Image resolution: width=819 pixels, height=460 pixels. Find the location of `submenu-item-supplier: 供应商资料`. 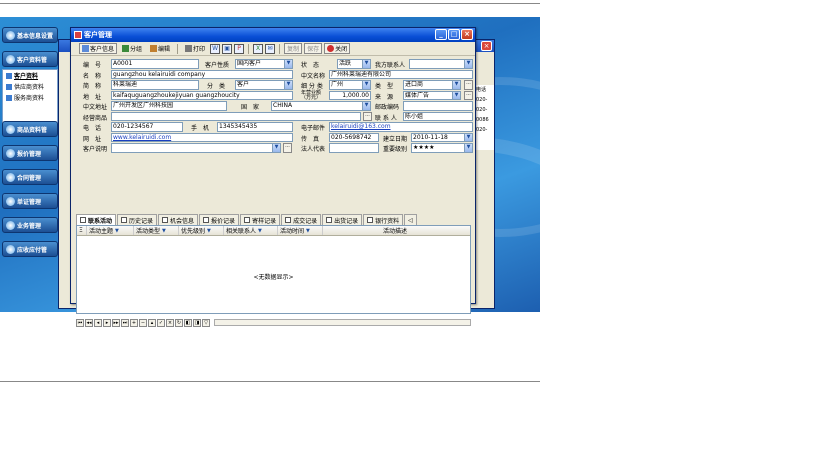

submenu-item-supplier: 供应商资料 is located at coordinates (30, 86).